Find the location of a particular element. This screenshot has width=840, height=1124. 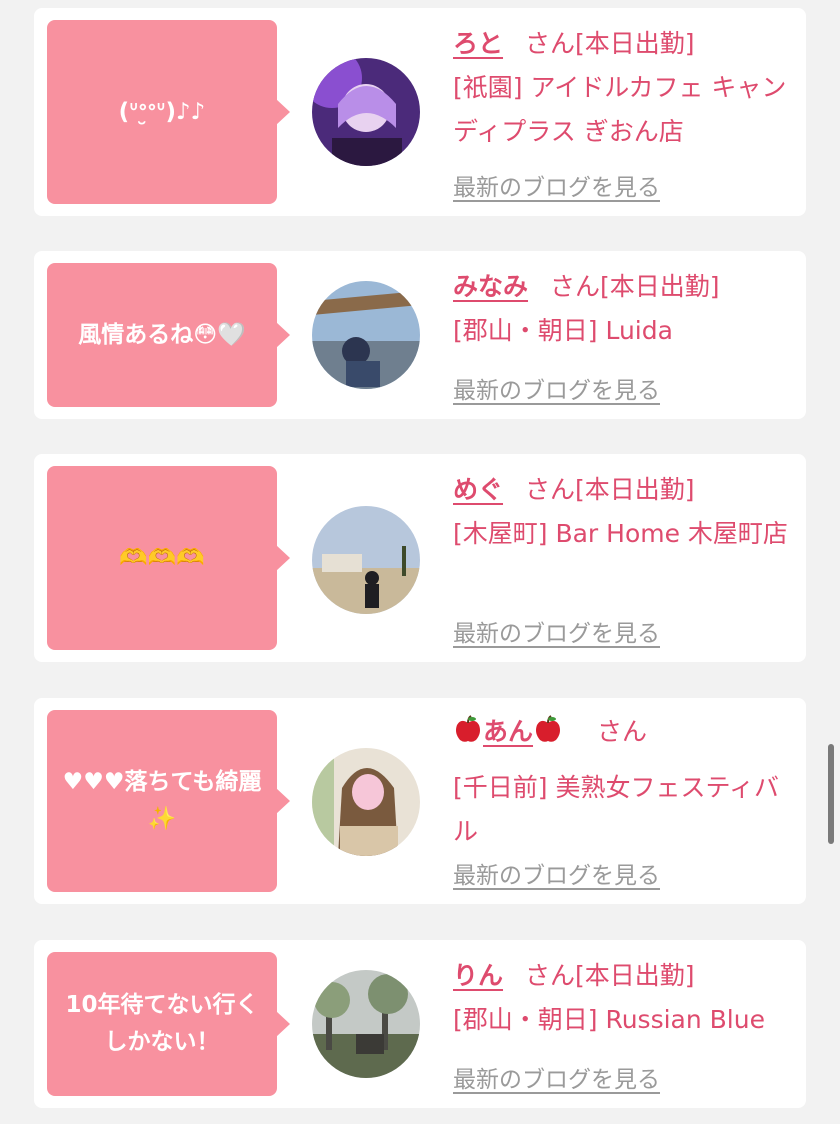

message-text: 風情あるね😳🤍 is located at coordinates (162, 334).